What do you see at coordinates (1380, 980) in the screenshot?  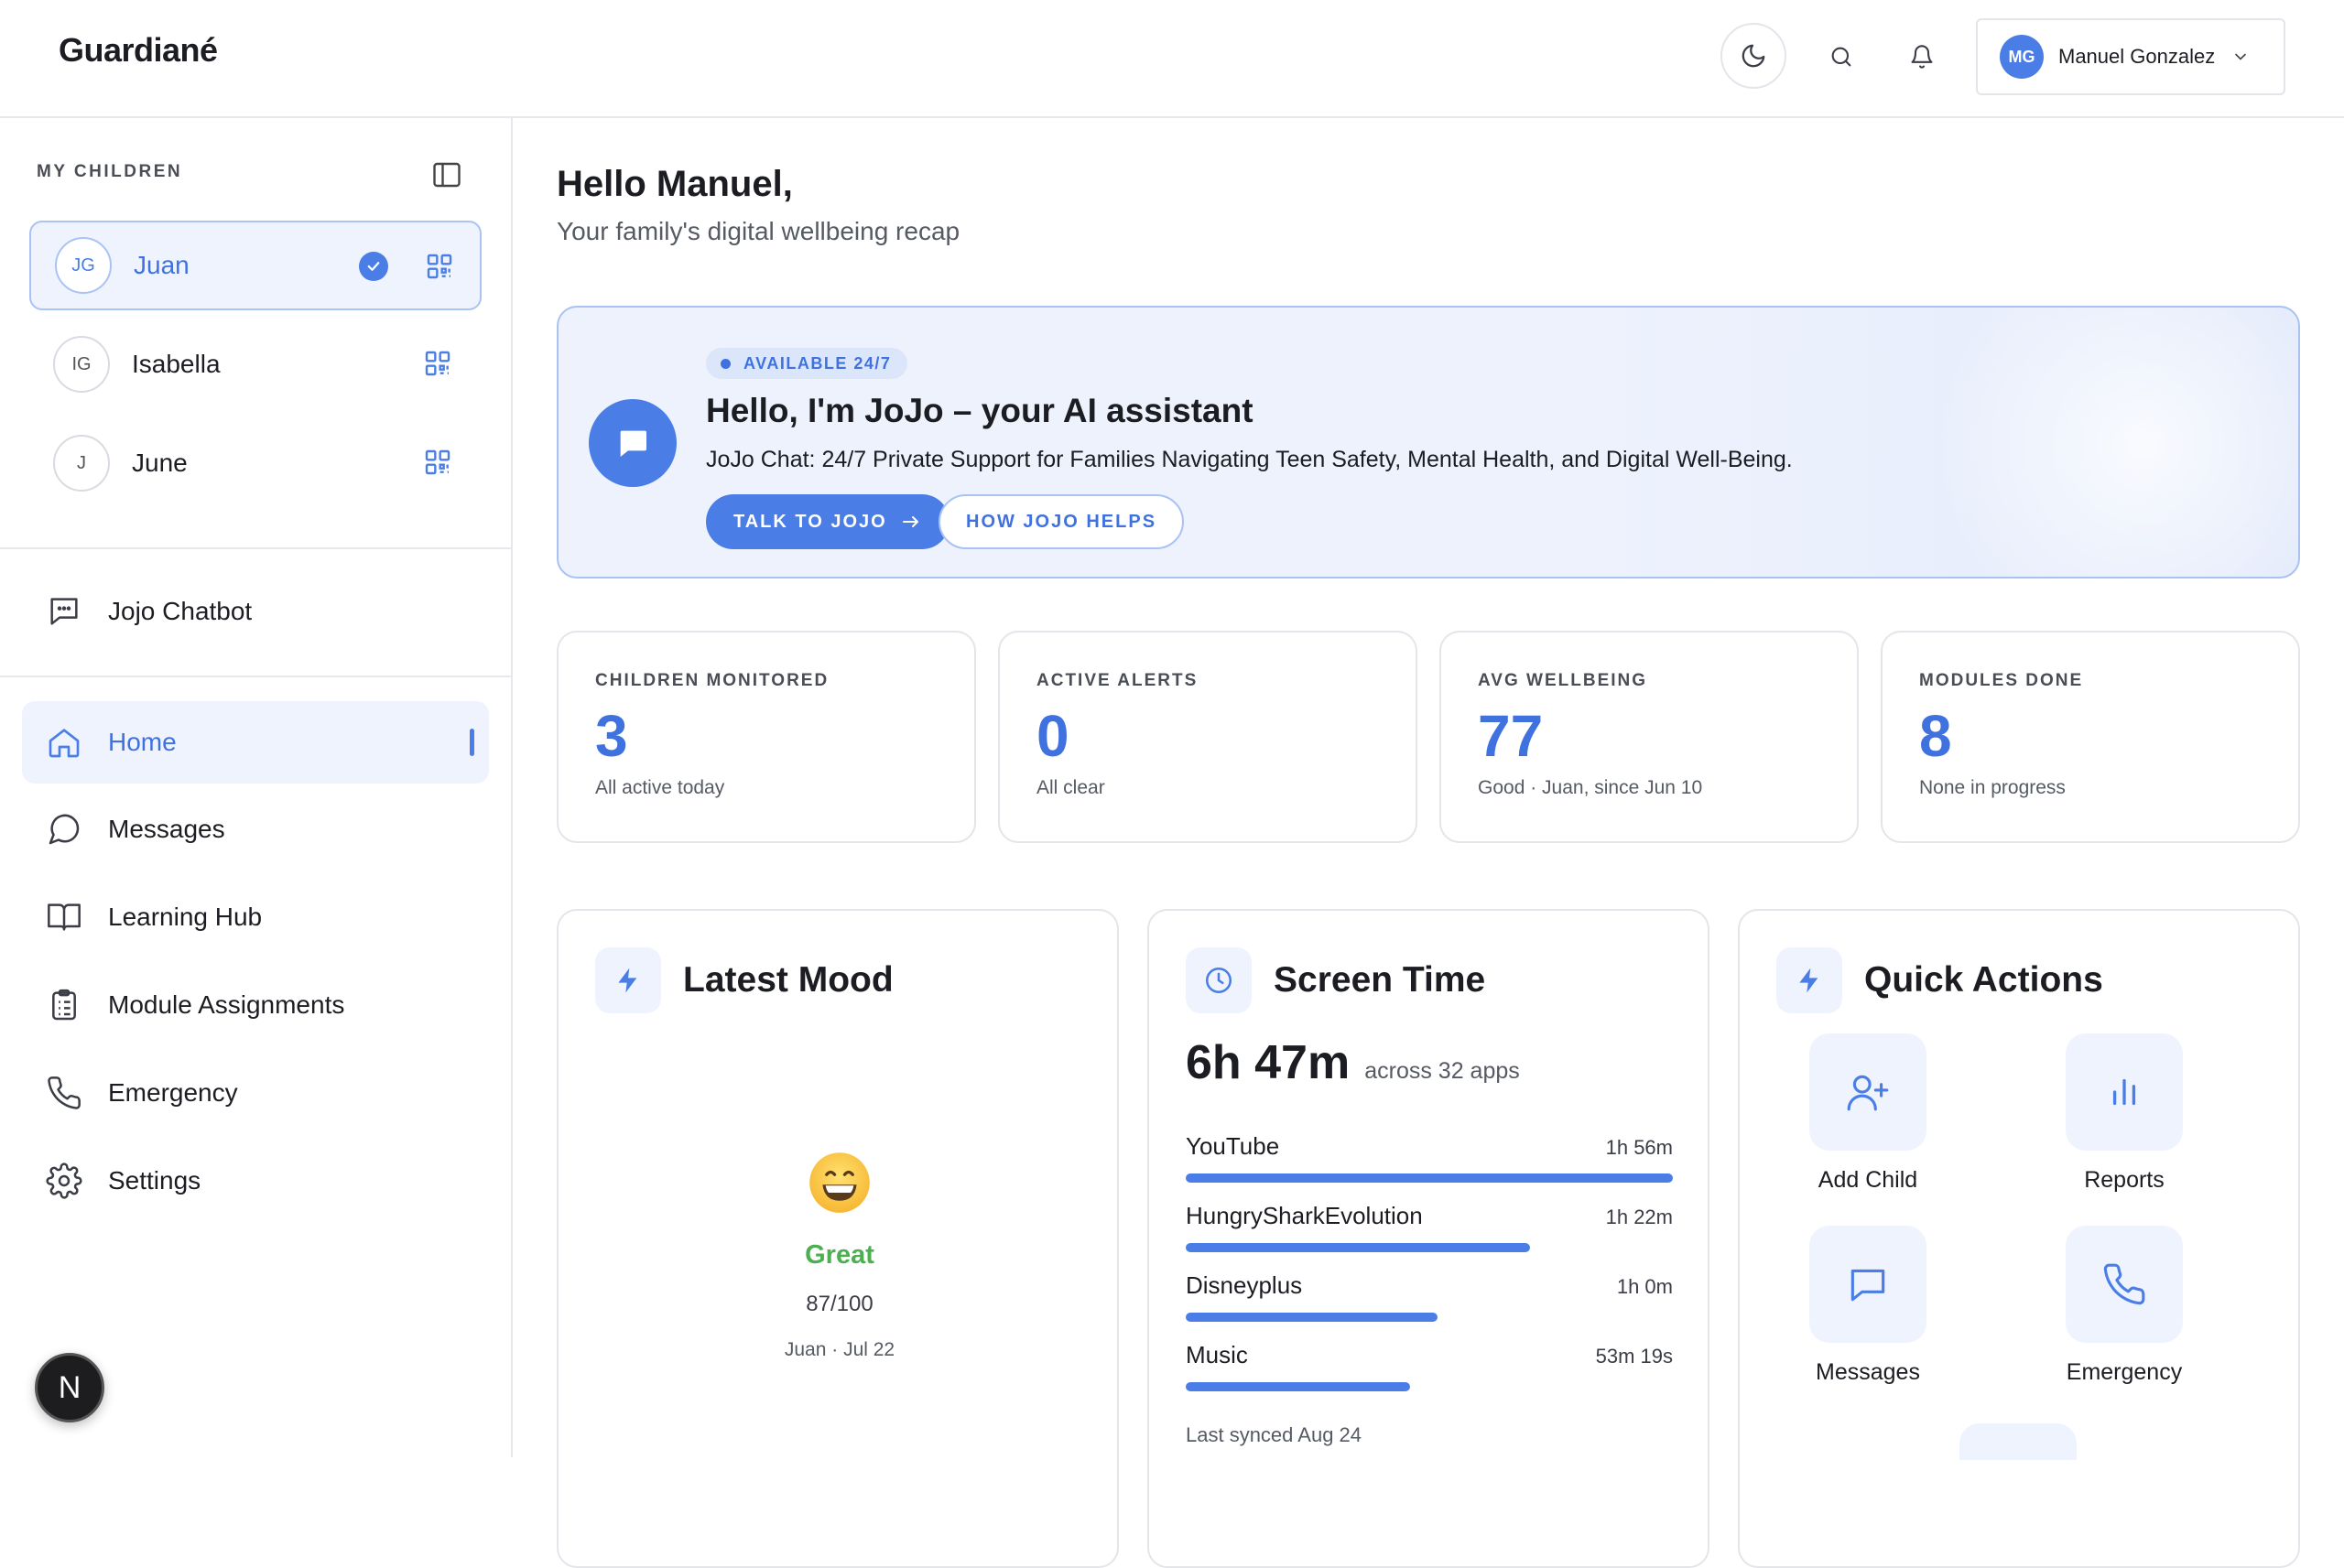 I see `card-title: Screen Time` at bounding box center [1380, 980].